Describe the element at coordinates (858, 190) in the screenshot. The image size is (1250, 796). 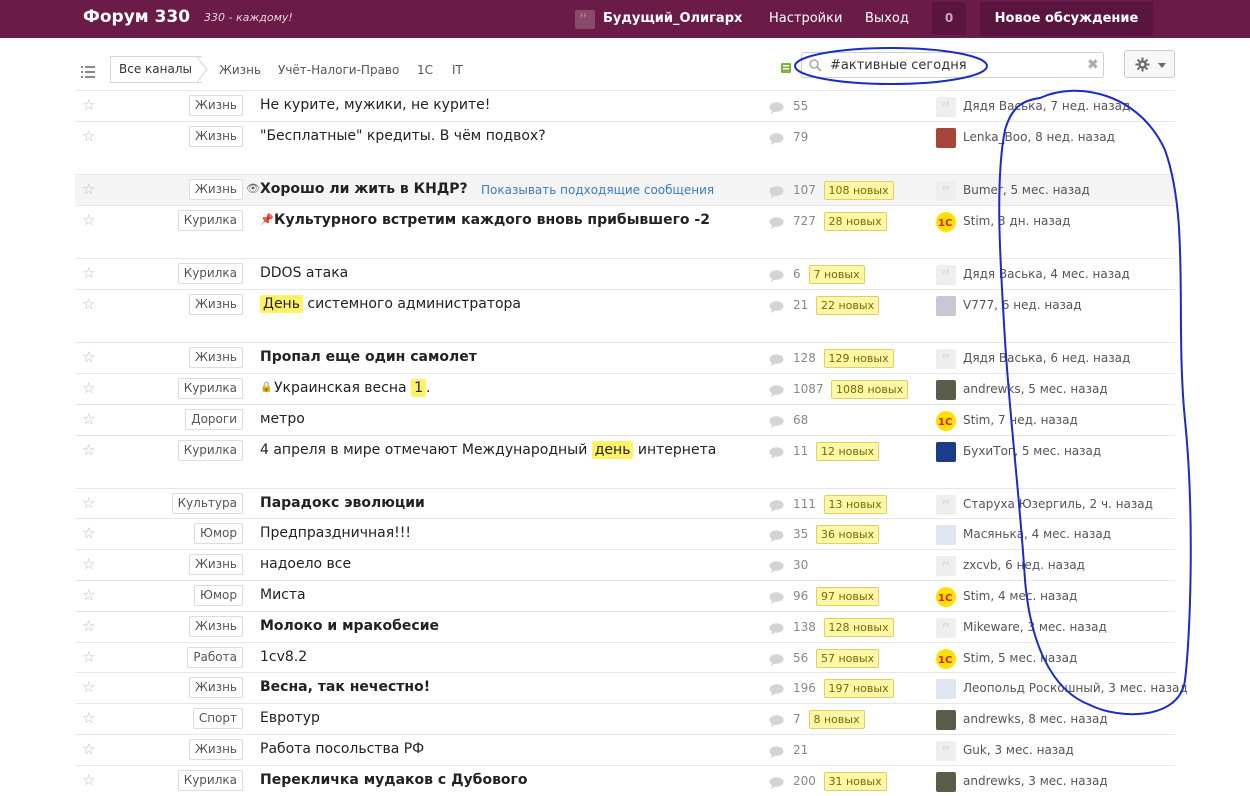
I see `new-posts-badge: 108 новых` at that location.